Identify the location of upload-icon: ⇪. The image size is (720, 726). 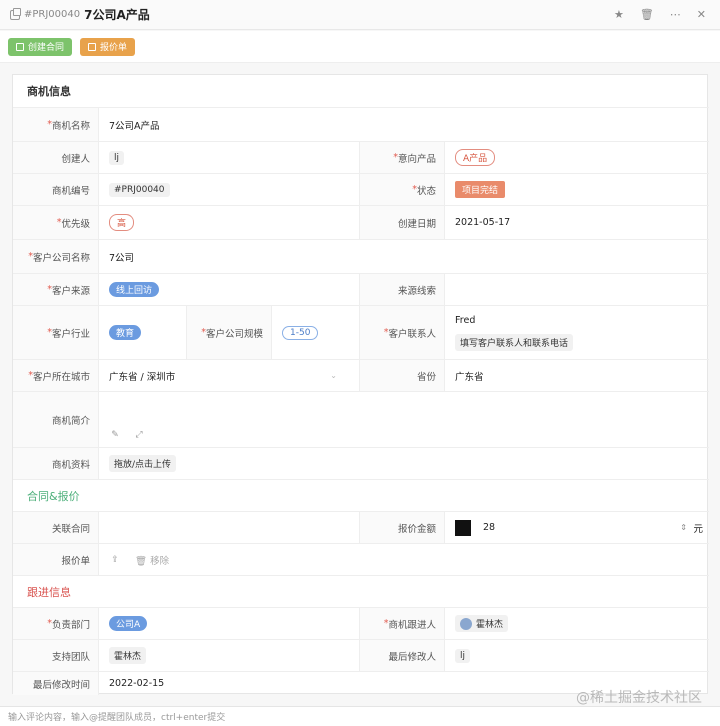
(115, 560).